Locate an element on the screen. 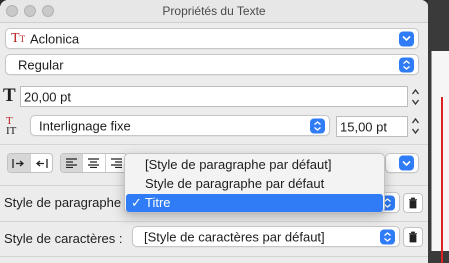 This screenshot has width=449, height=263. line-spacing-mode-popup: Interlignage fixe is located at coordinates (180, 125).